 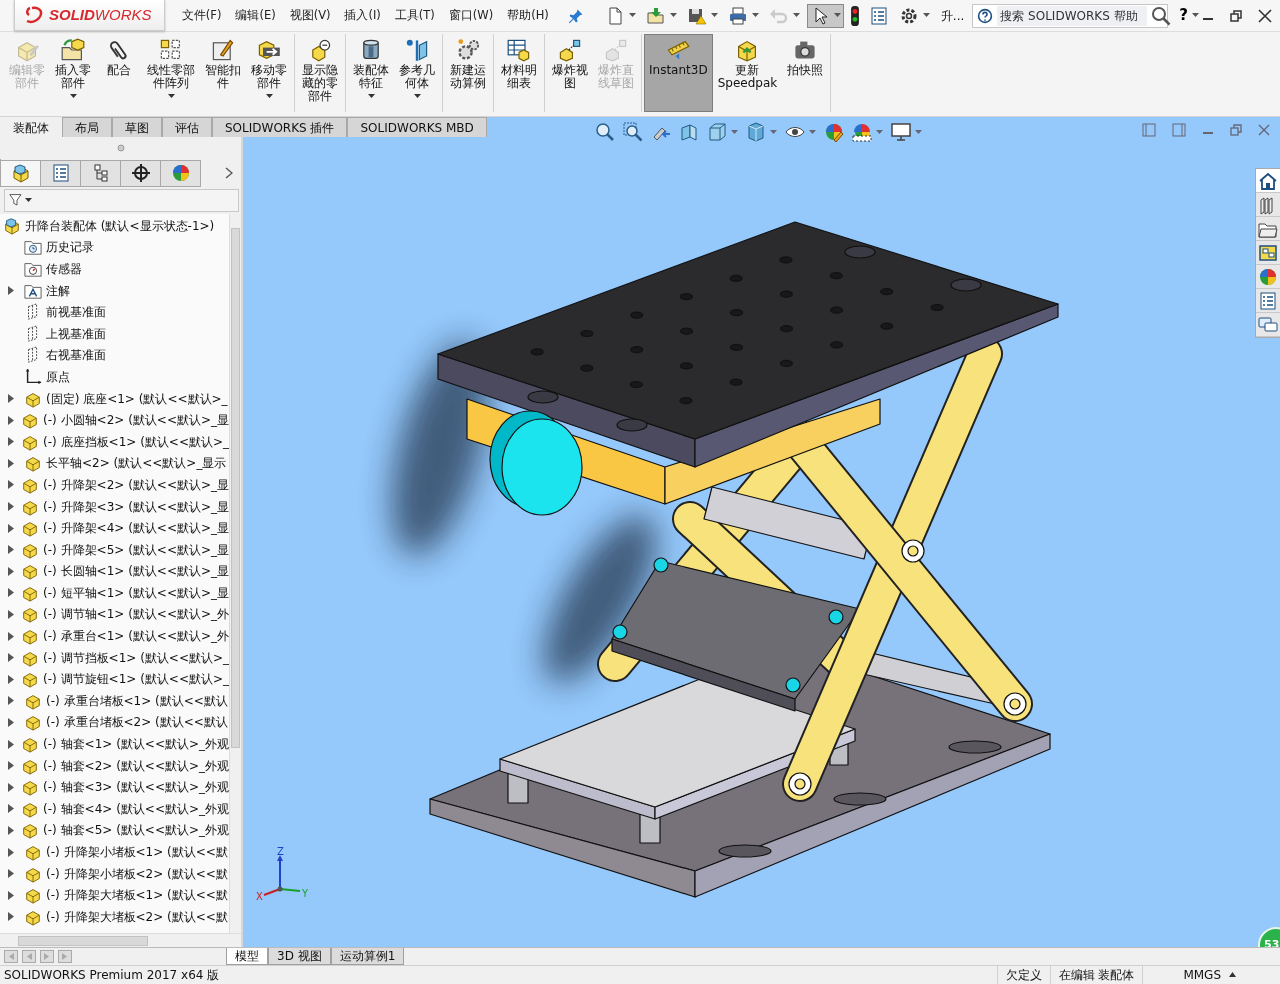 I want to click on tree-item: (-) 升降架小堵板<2> (默认<<默, so click(x=135, y=873).